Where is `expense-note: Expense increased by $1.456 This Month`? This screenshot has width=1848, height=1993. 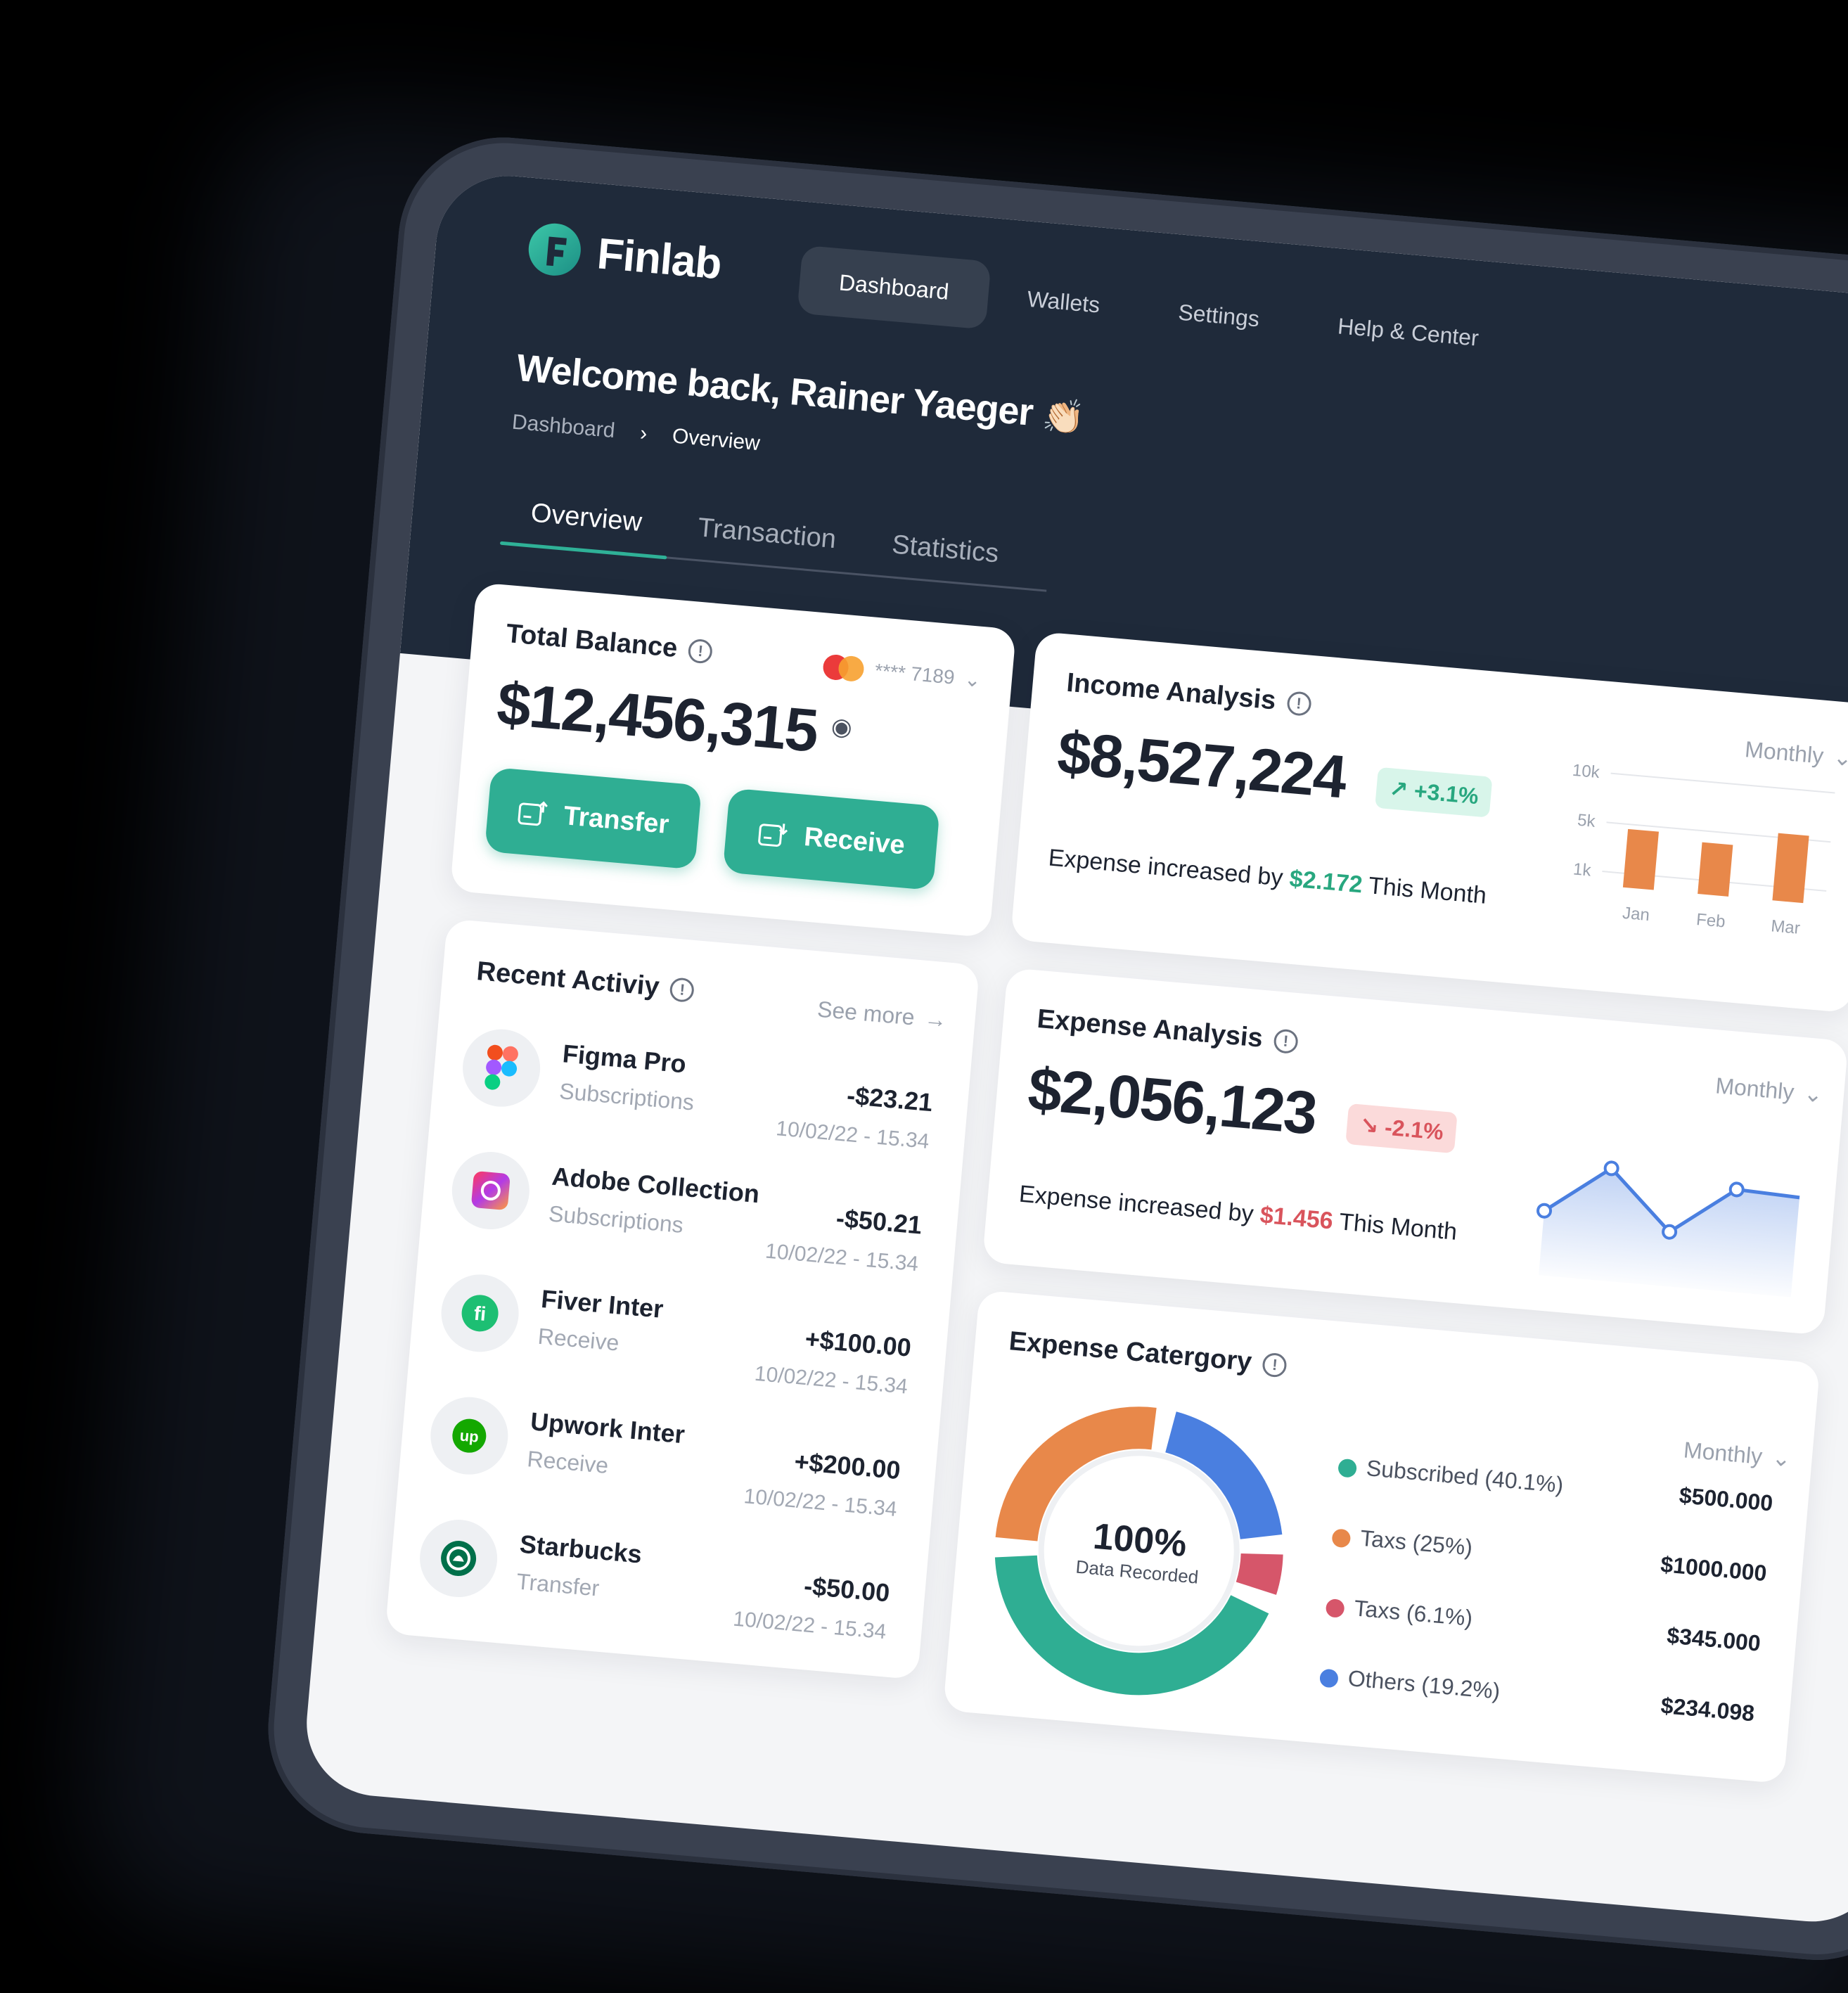
expense-note: Expense increased by $1.456 This Month is located at coordinates (1238, 1214).